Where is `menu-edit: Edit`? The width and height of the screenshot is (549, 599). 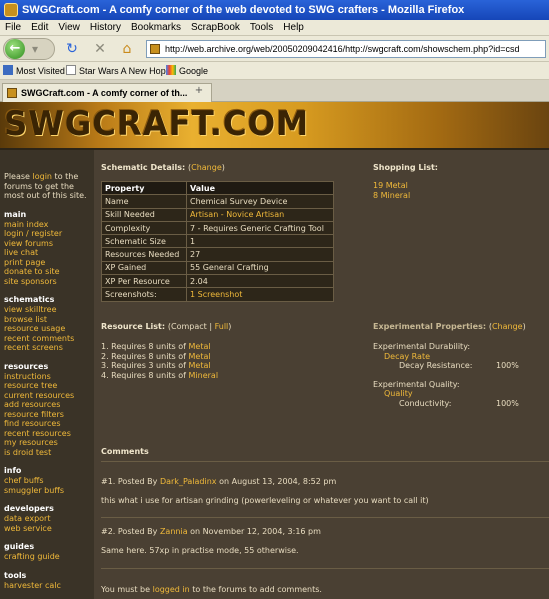 menu-edit: Edit is located at coordinates (39, 28).